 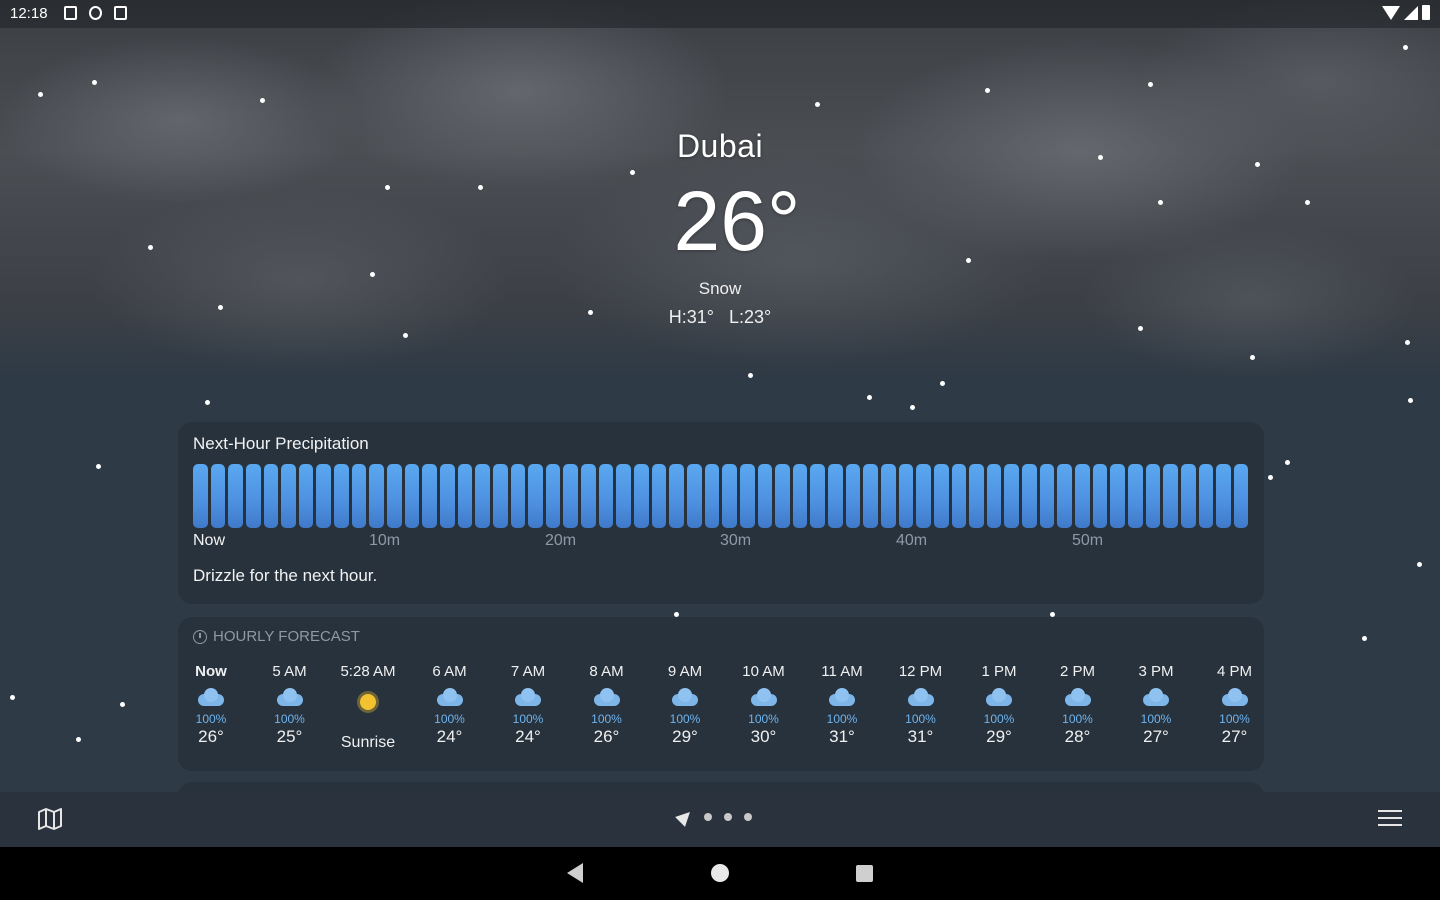 What do you see at coordinates (864, 873) in the screenshot?
I see `recents-icon` at bounding box center [864, 873].